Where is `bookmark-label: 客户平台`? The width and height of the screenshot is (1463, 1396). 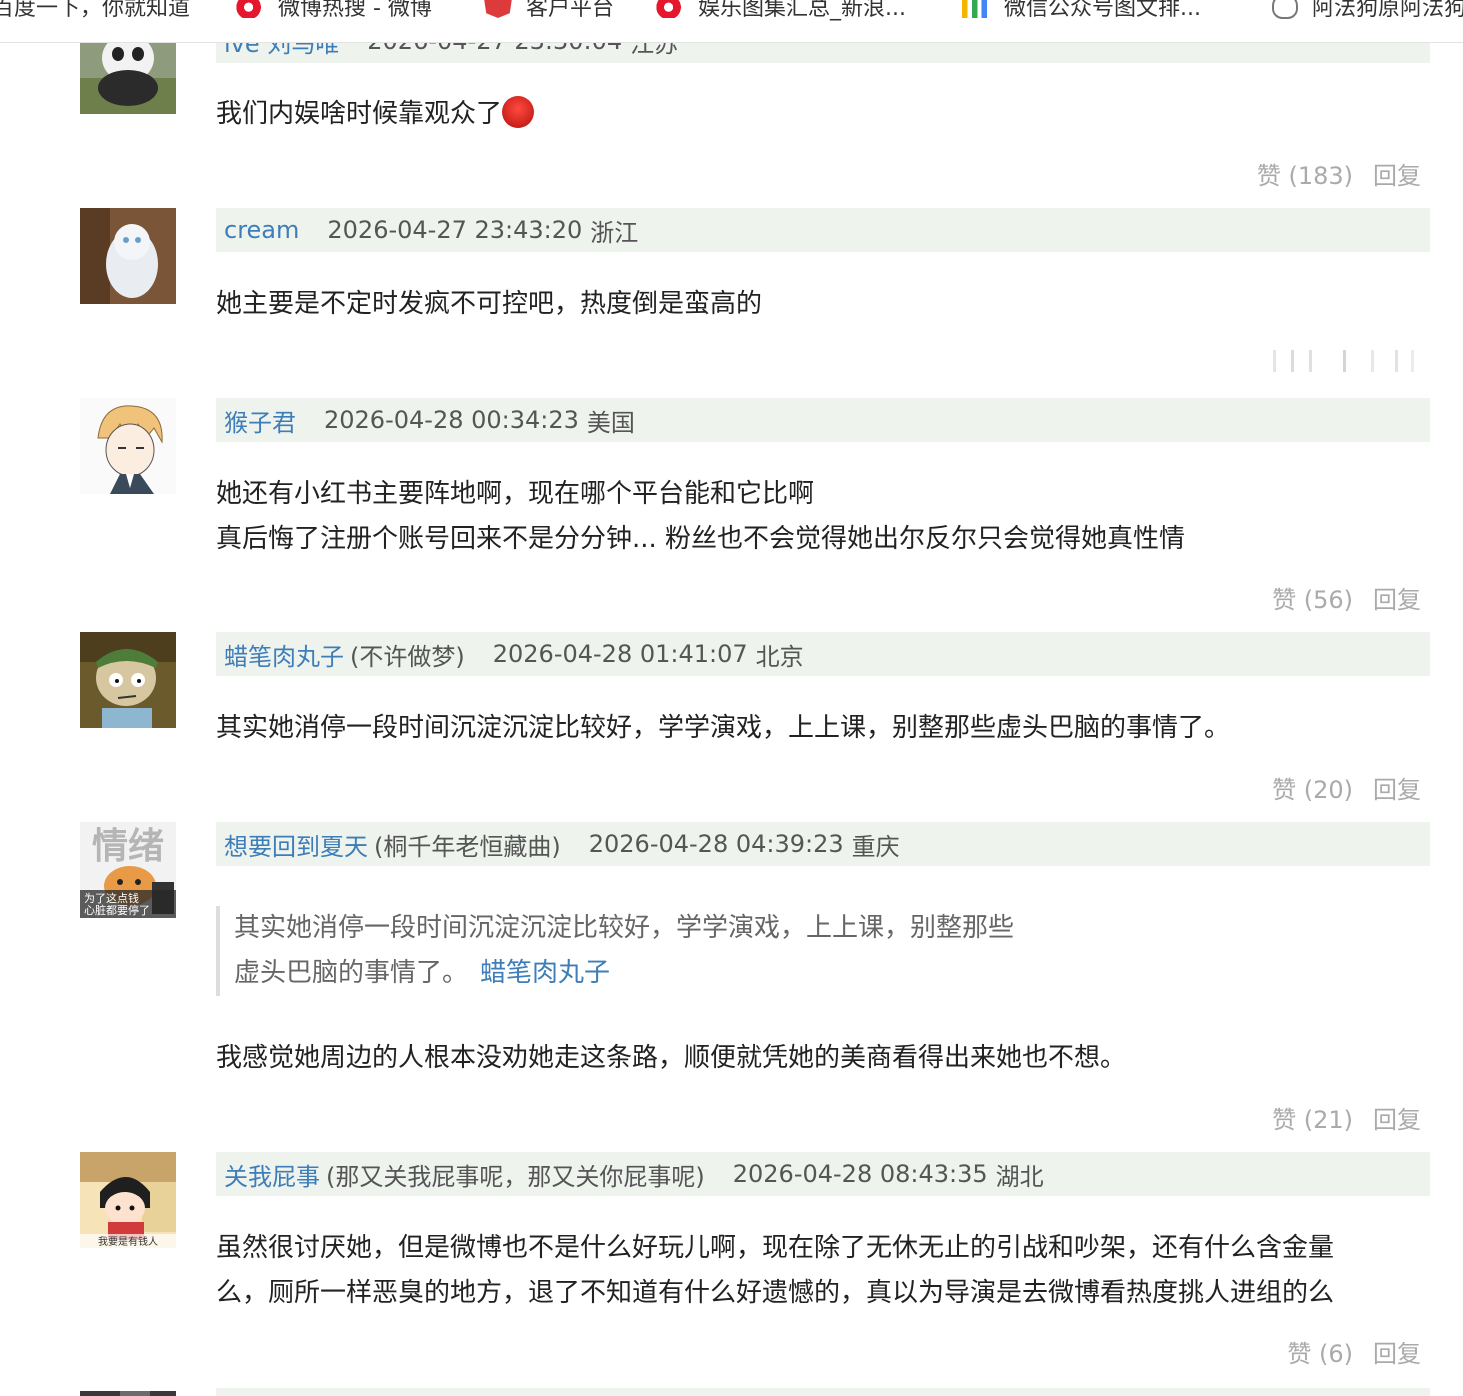 bookmark-label: 客户平台 is located at coordinates (570, 10).